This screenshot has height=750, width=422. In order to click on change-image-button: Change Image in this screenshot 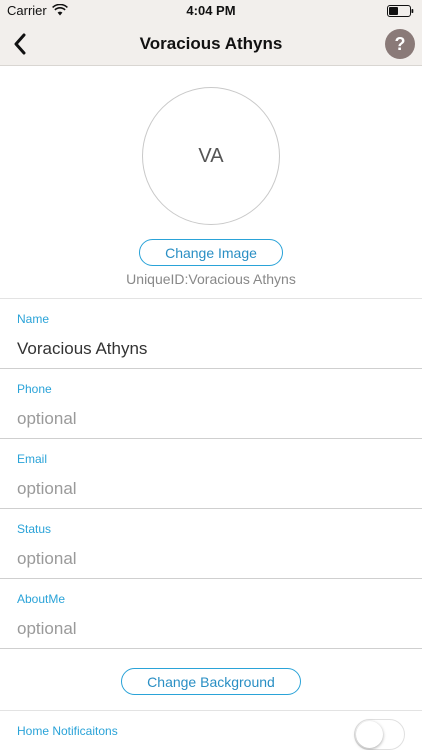, I will do `click(211, 252)`.